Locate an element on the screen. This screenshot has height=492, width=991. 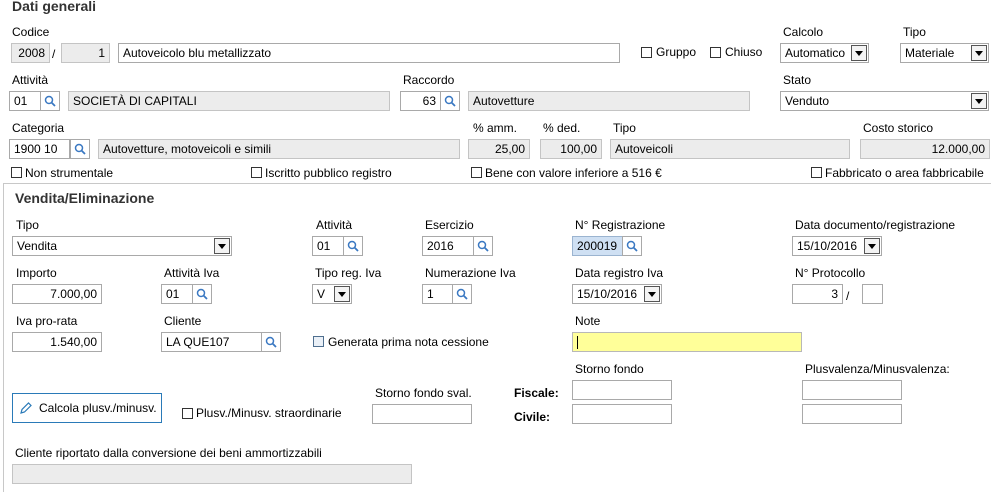
cliente-field: LA QUE107 is located at coordinates (211, 342).